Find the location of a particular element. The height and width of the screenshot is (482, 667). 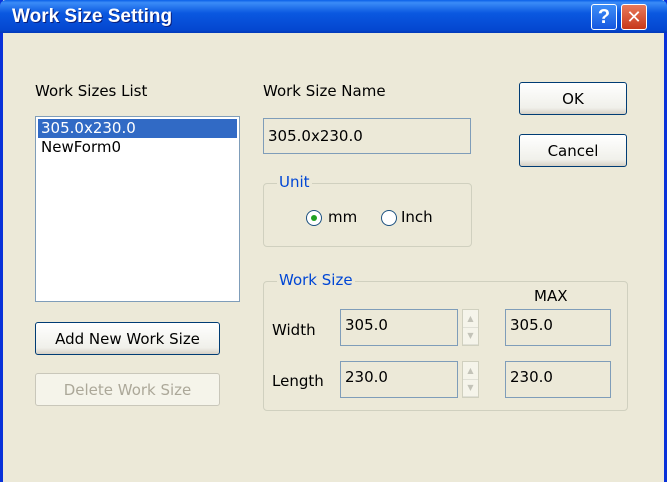

length-field: 230.0 is located at coordinates (399, 379).